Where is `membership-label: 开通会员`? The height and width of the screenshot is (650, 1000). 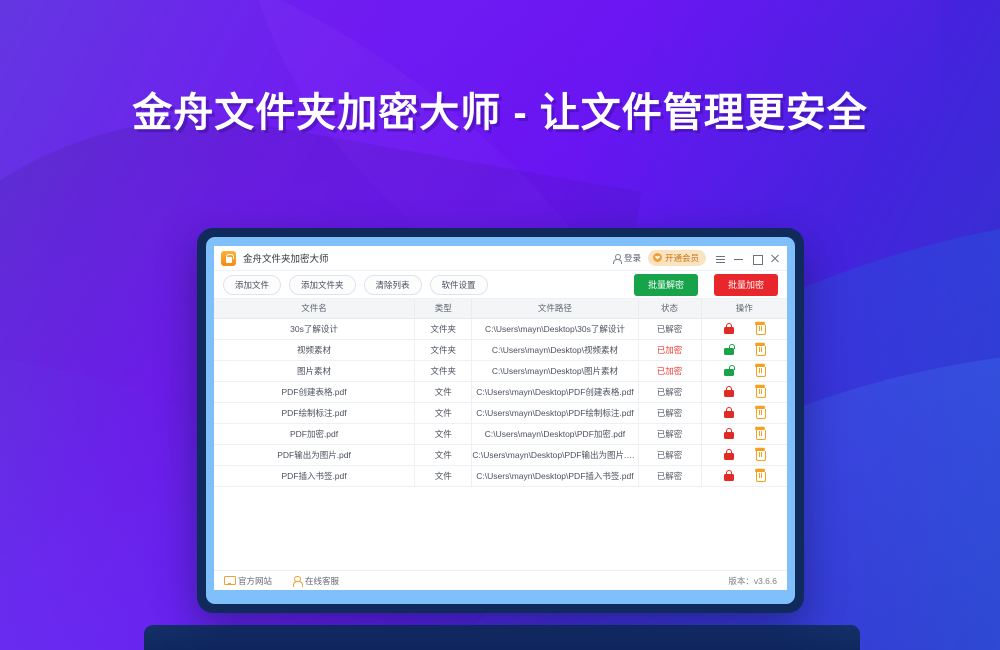
membership-label: 开通会员 is located at coordinates (681, 257).